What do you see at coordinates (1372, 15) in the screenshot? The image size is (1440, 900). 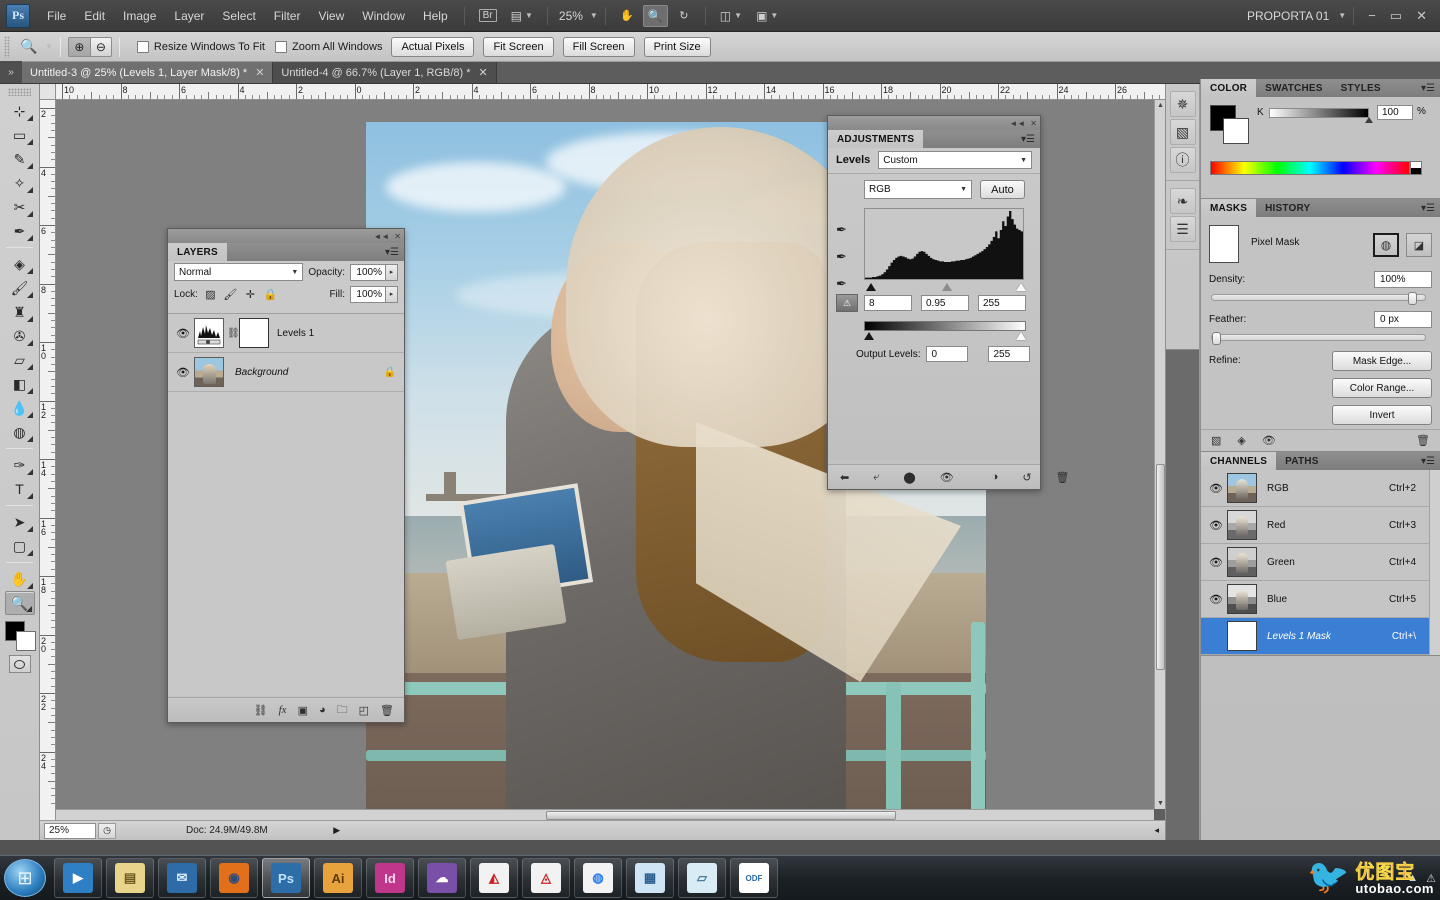 I see `minimize-button: −` at bounding box center [1372, 15].